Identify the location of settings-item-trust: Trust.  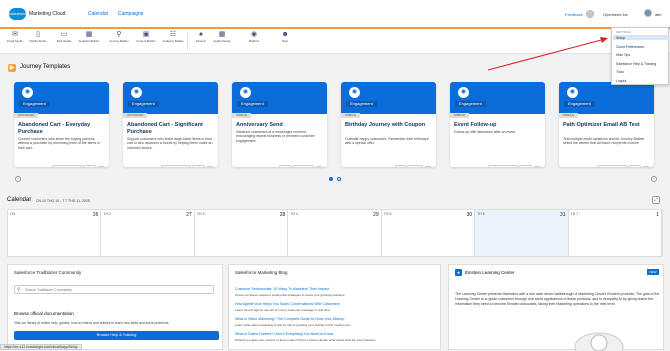
(620, 72).